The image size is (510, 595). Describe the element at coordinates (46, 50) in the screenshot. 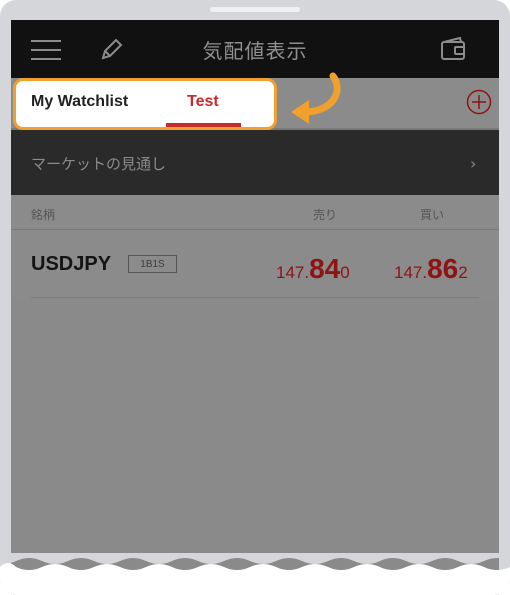

I see `menu-icon` at that location.